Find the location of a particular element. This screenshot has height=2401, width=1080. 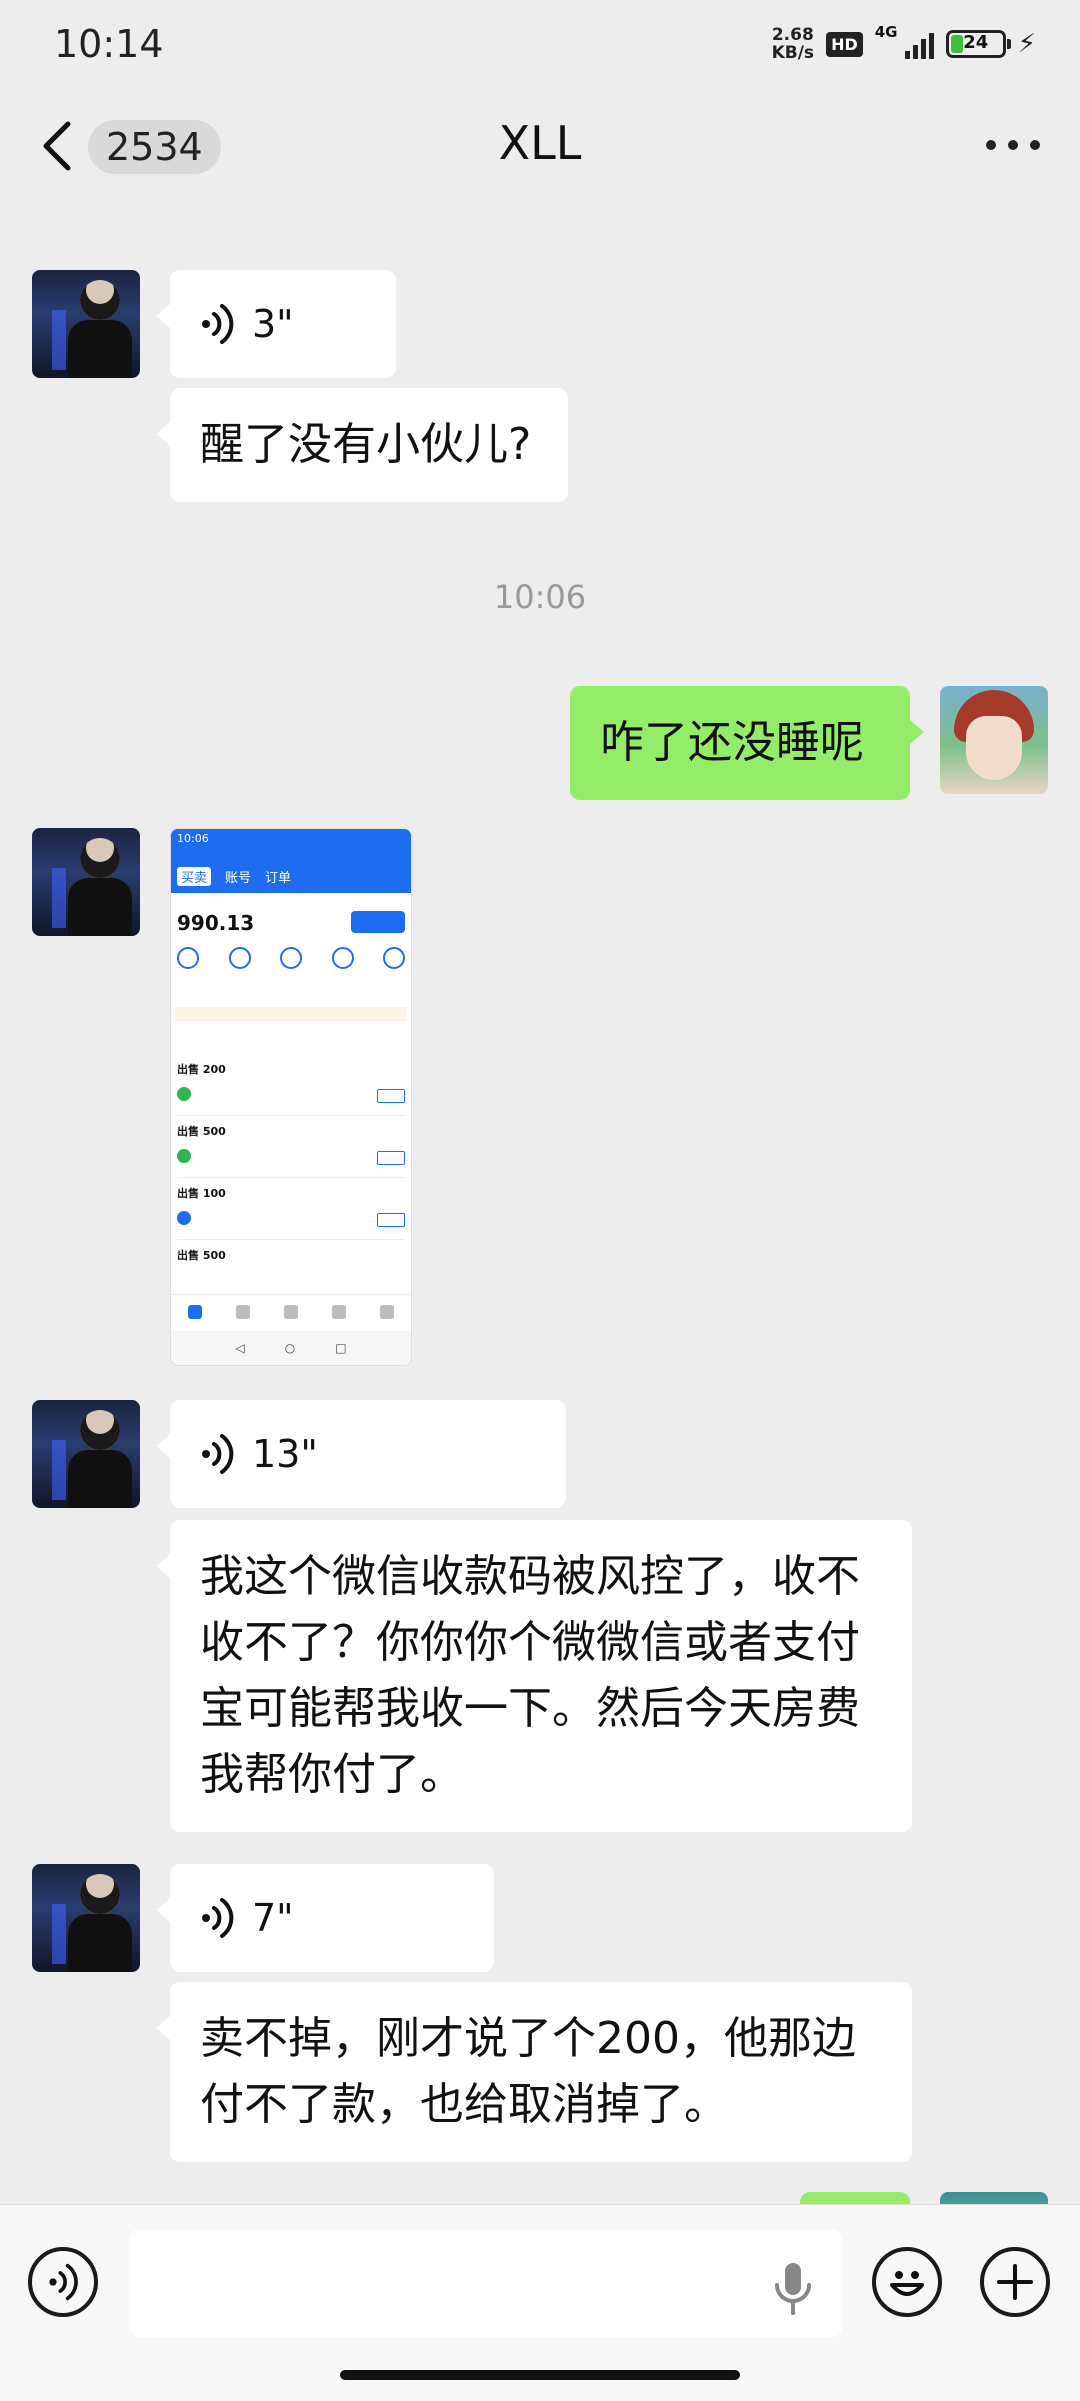

home-indicator is located at coordinates (540, 2375).